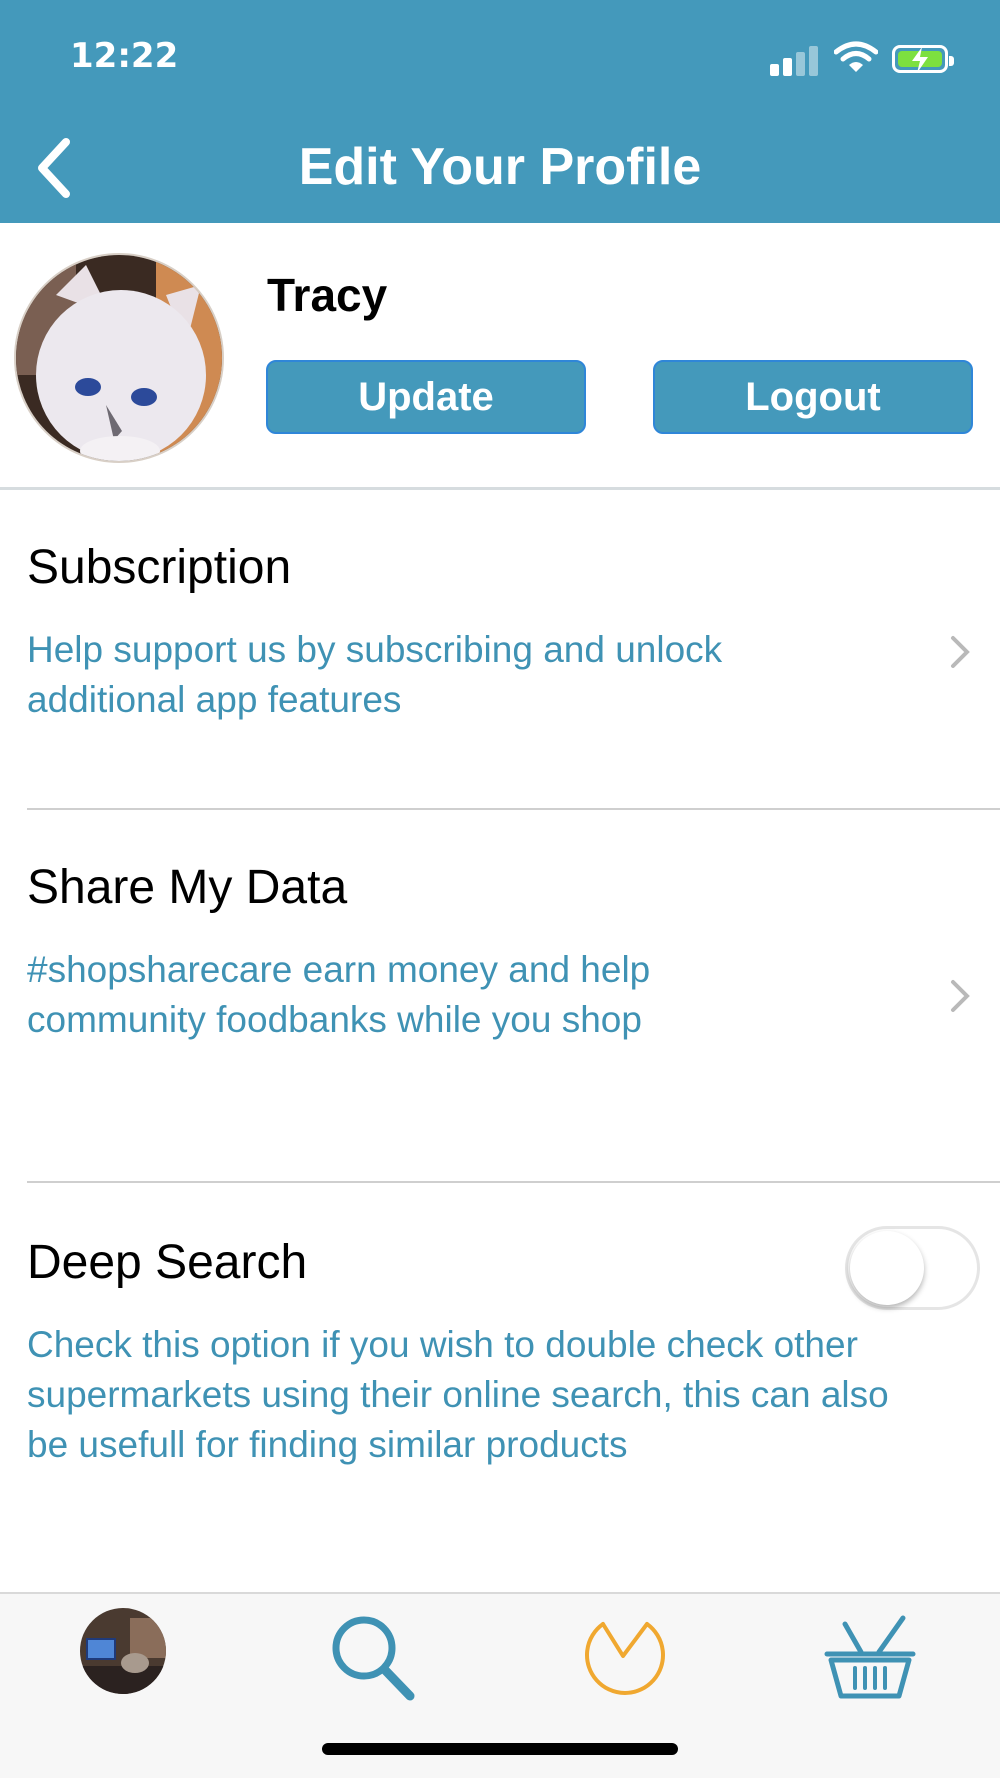  I want to click on page-title: Edit Your Profile, so click(500, 167).